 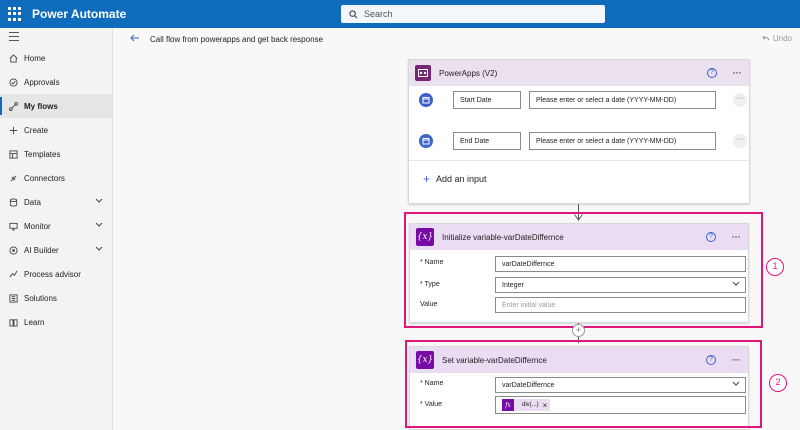 What do you see at coordinates (13, 322) in the screenshot?
I see `book-icon` at bounding box center [13, 322].